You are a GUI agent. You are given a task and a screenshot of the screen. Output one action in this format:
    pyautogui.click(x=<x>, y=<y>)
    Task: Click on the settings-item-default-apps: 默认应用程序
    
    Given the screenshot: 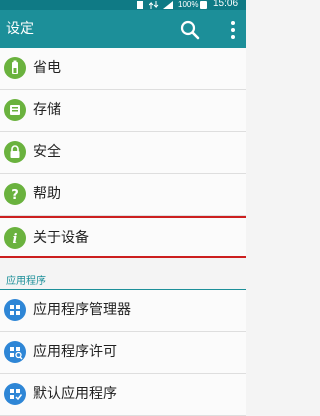 What is the action you would take?
    pyautogui.click(x=123, y=395)
    